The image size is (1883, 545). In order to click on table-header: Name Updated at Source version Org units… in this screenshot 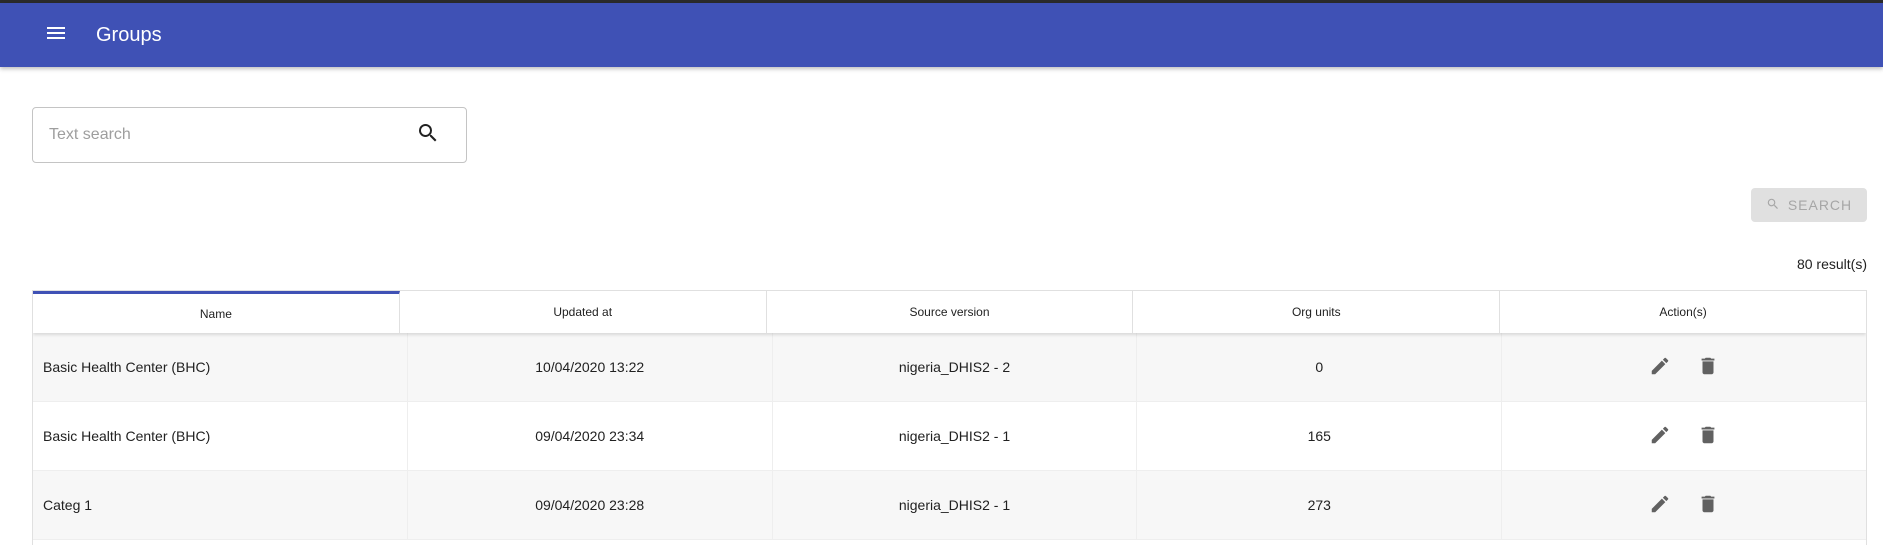, I will do `click(949, 312)`.